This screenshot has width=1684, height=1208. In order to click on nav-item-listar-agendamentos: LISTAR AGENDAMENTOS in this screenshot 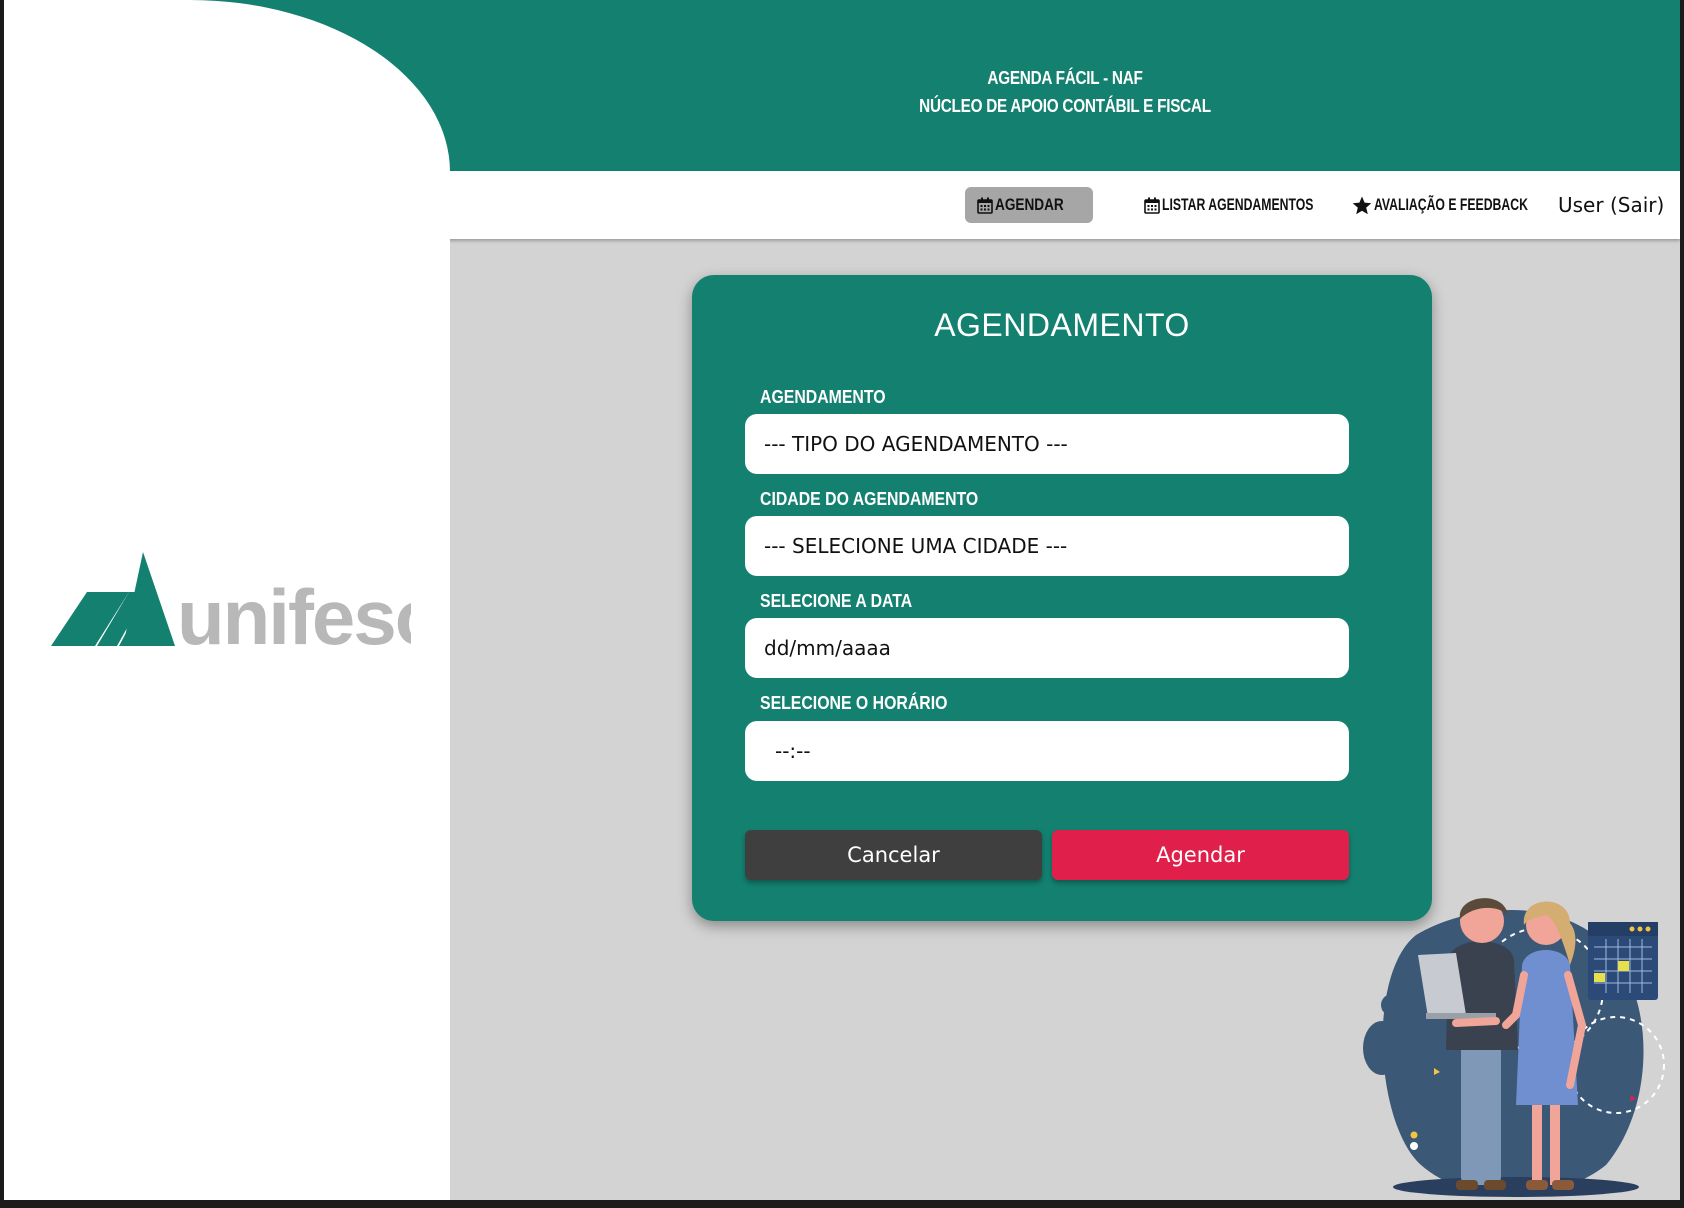, I will do `click(1258, 205)`.